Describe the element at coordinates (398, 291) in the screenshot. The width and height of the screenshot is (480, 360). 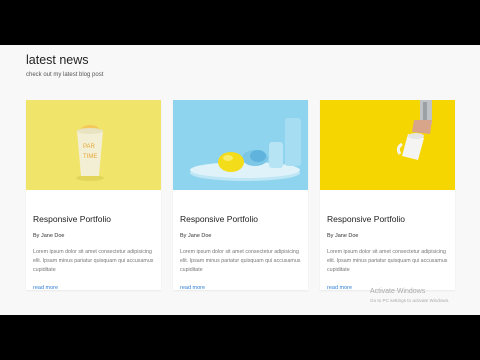
I see `activation-watermark-title: Activate Windows` at that location.